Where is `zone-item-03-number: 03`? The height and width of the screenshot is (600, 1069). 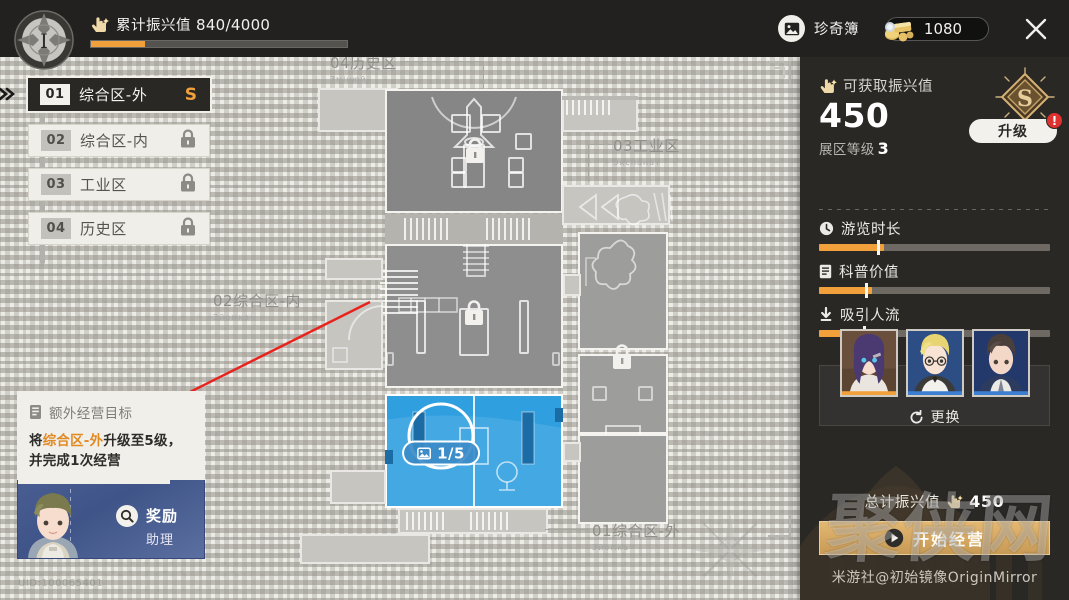 zone-item-03-number: 03 is located at coordinates (56, 184).